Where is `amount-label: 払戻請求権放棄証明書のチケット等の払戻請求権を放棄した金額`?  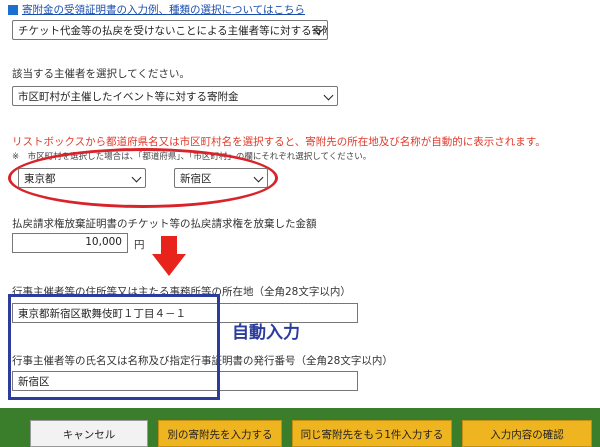
amount-label: 払戻請求権放棄証明書のチケット等の払戻請求権を放棄した金額 is located at coordinates (164, 224).